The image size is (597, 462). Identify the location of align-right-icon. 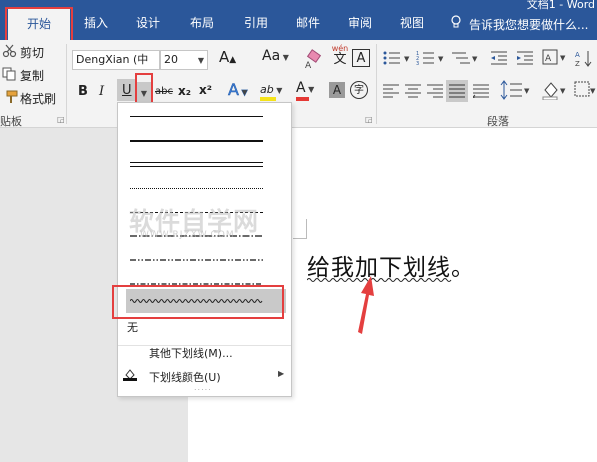
(435, 91).